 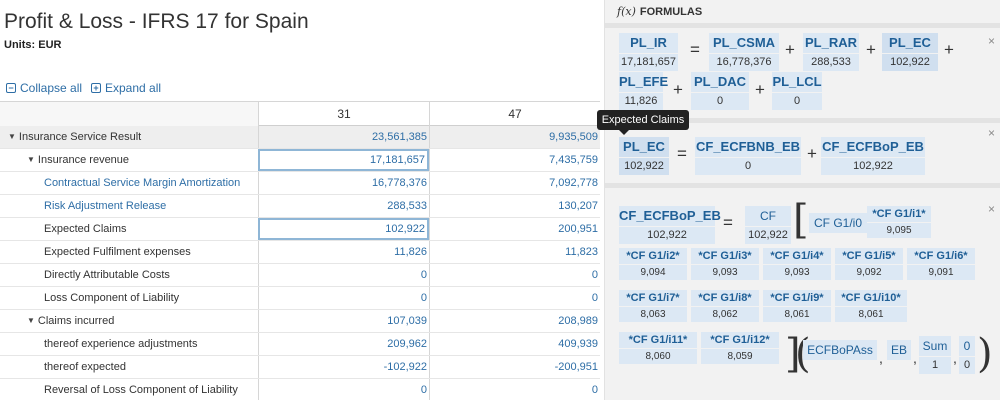 I want to click on row-label: thereof expected, so click(x=85, y=367).